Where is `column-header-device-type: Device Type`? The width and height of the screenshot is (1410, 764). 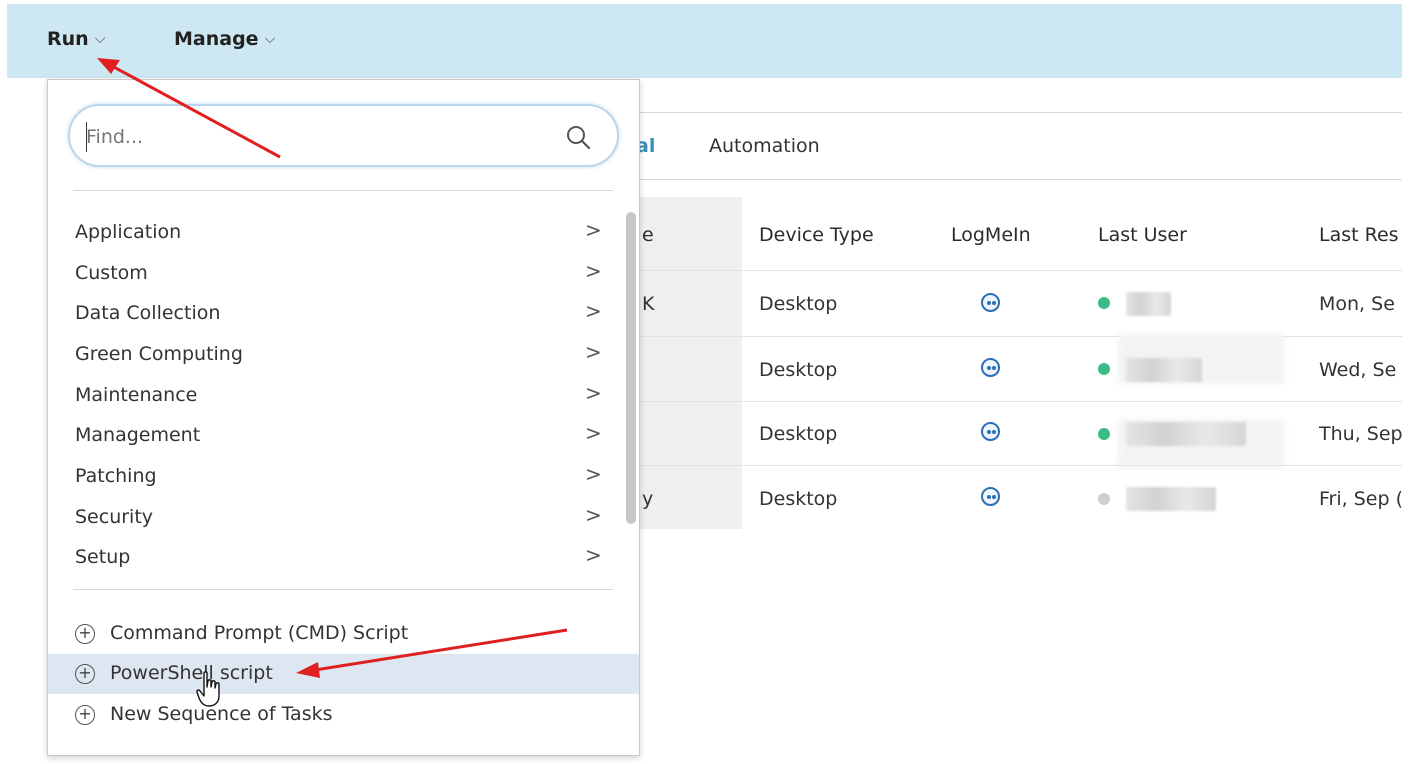 column-header-device-type: Device Type is located at coordinates (816, 235).